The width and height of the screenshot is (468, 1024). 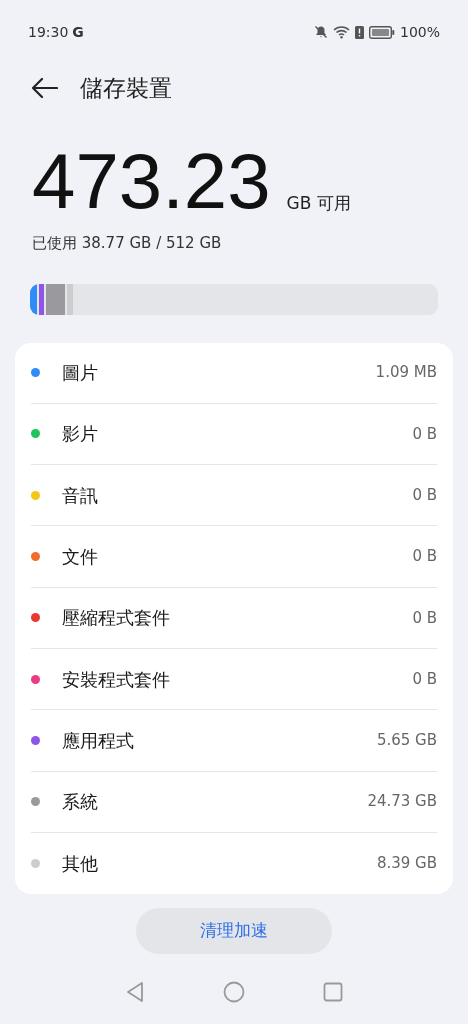 I want to click on clean-button: 清理加速, so click(x=234, y=931).